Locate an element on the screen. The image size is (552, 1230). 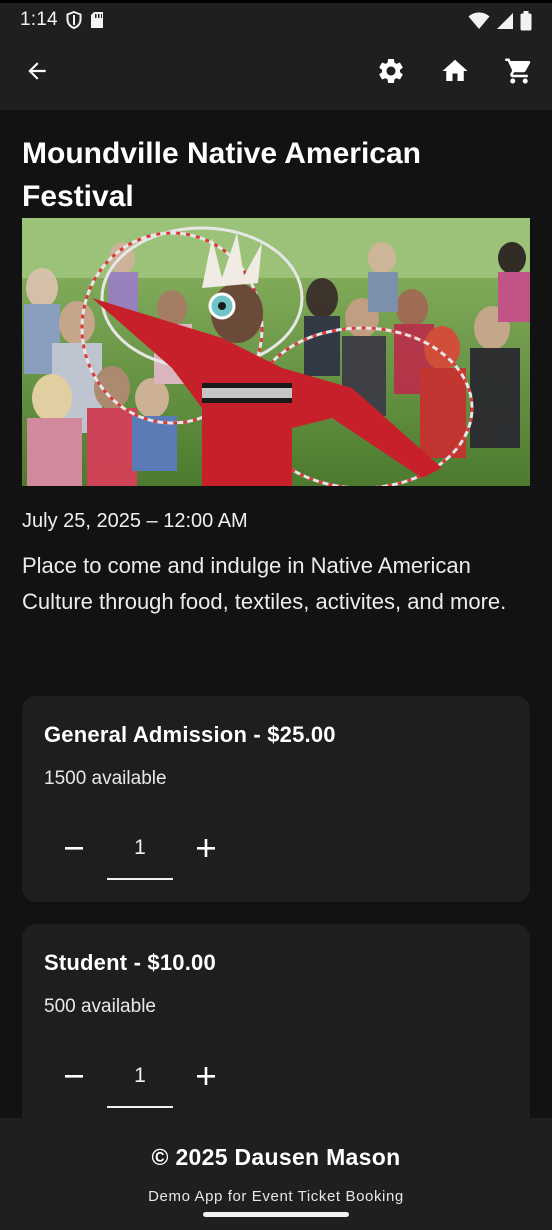
settings-icon is located at coordinates (391, 73).